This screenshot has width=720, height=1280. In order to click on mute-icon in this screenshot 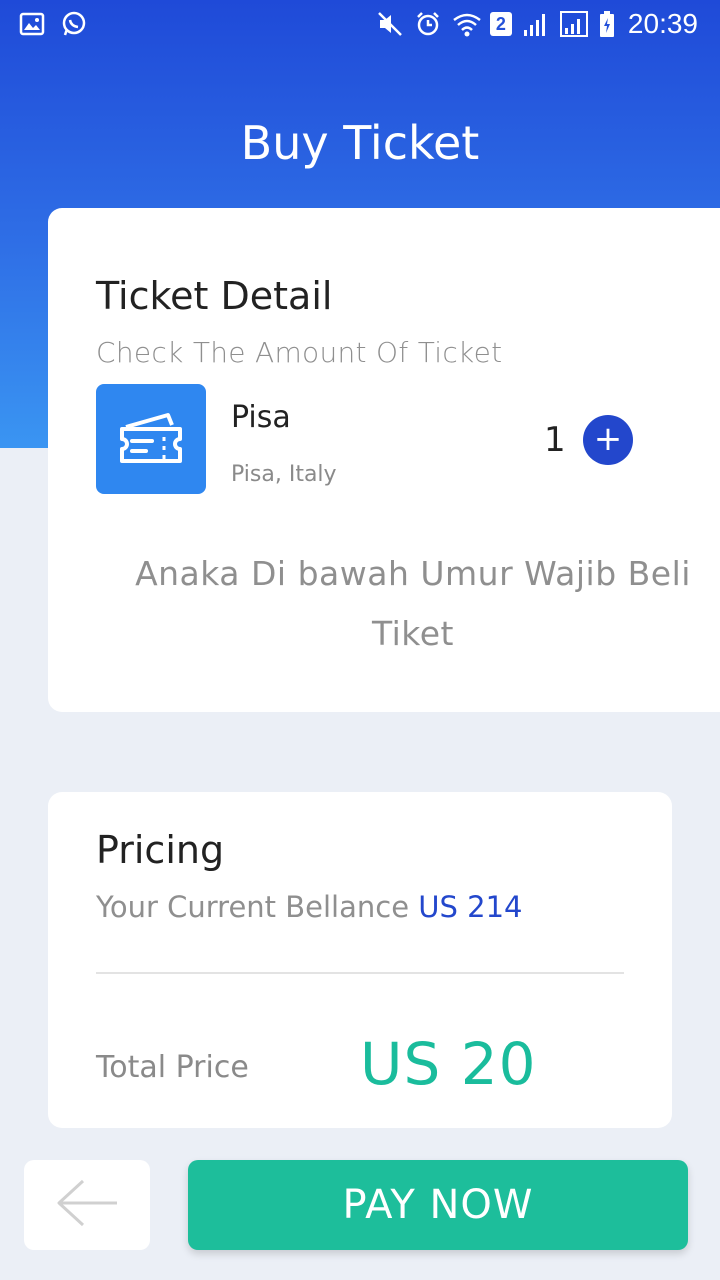, I will do `click(390, 24)`.